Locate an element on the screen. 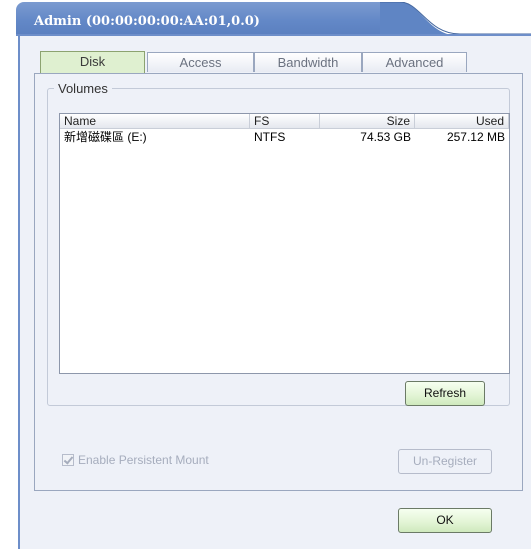  volume-row: 新增磁碟區 (E:) NTFS 74.53 GB 257.12 MB is located at coordinates (284, 137).